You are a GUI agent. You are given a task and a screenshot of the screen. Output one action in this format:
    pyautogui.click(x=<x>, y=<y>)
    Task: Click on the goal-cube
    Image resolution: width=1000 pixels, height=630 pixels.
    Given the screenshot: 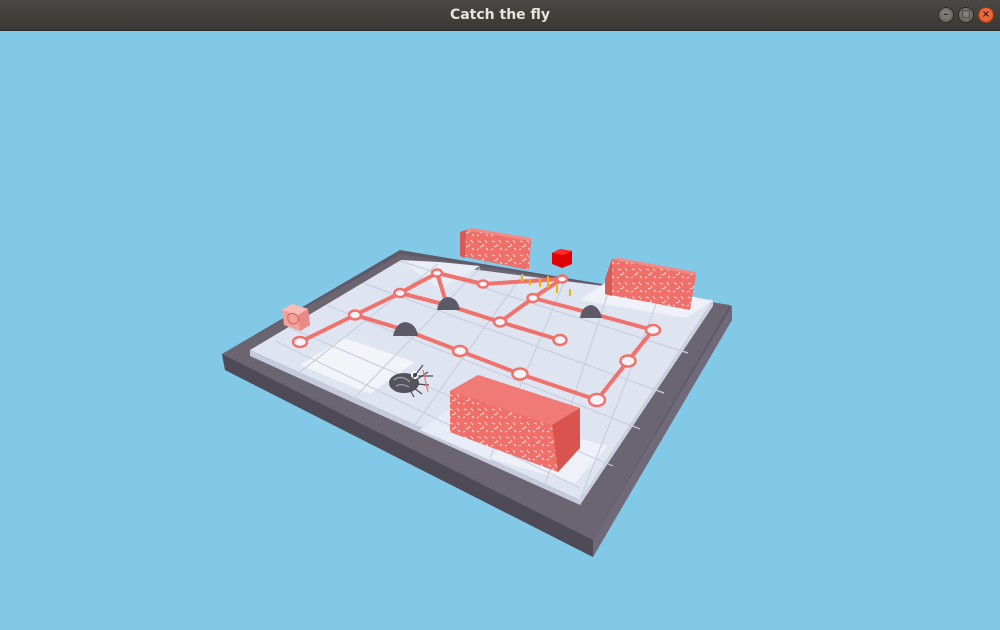 What is the action you would take?
    pyautogui.click(x=562, y=258)
    